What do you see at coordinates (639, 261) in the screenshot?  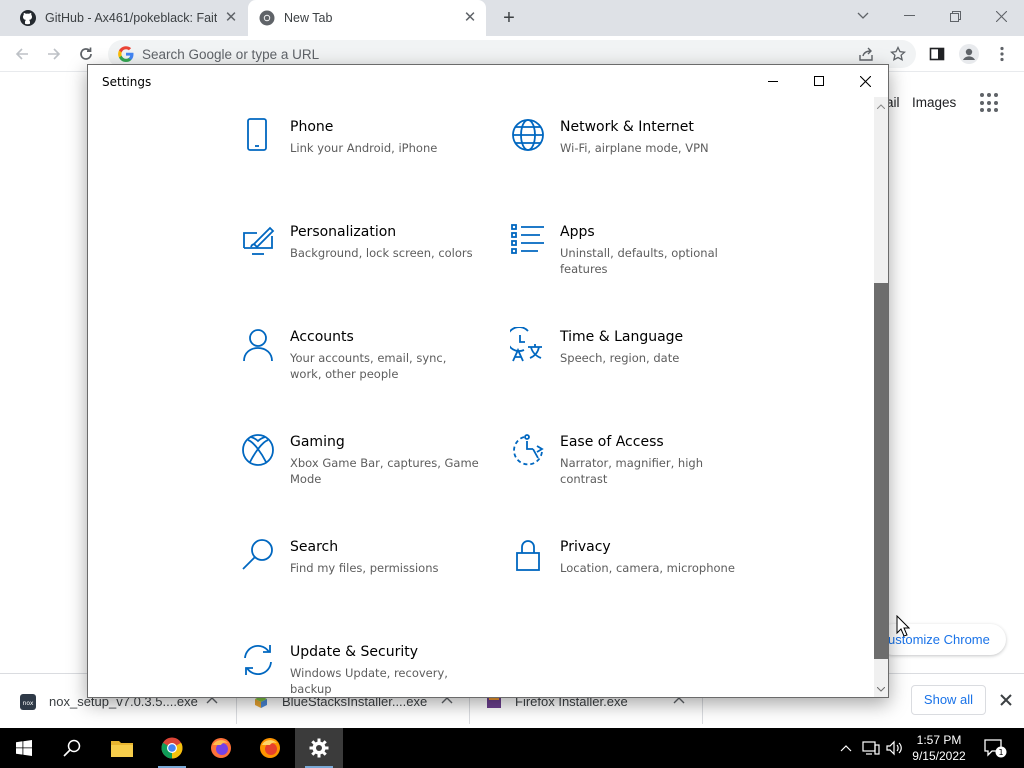 I see `tile-description: Uninstall, defaults, optional features` at bounding box center [639, 261].